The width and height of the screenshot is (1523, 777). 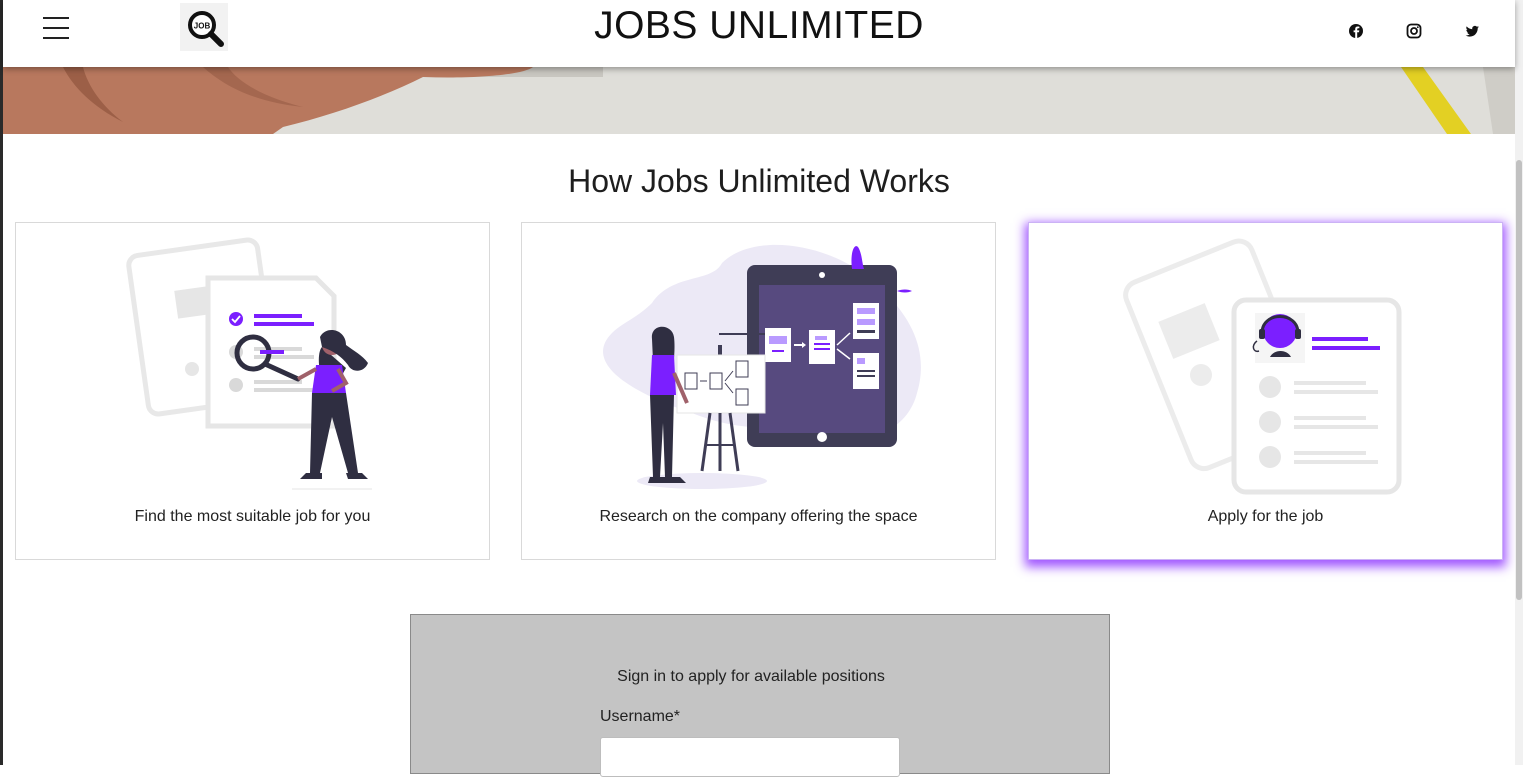 What do you see at coordinates (751, 676) in the screenshot?
I see `signin-title: Sign in to apply for available positions` at bounding box center [751, 676].